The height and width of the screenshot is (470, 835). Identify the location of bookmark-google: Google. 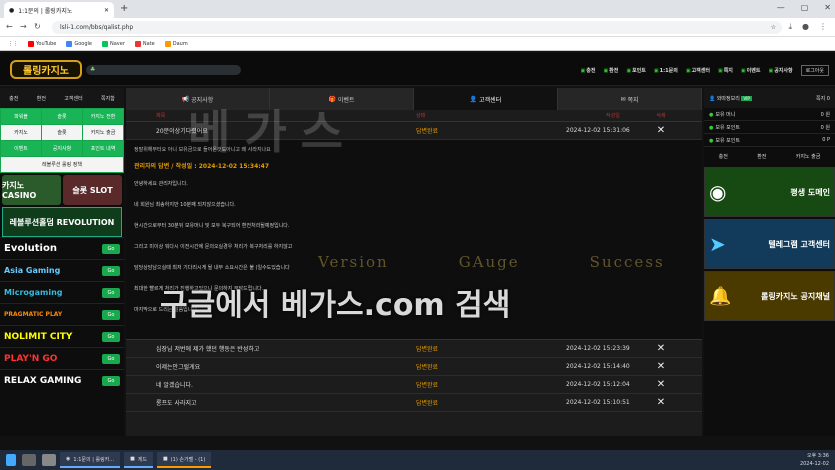
(79, 43).